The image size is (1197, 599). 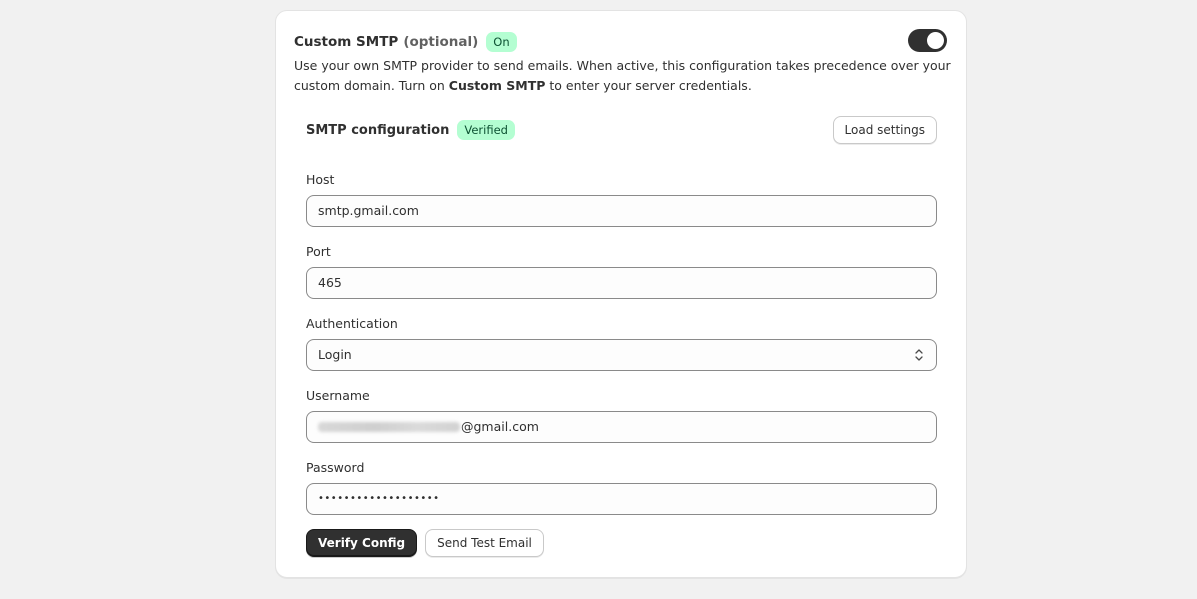 I want to click on status-badge: On, so click(x=501, y=42).